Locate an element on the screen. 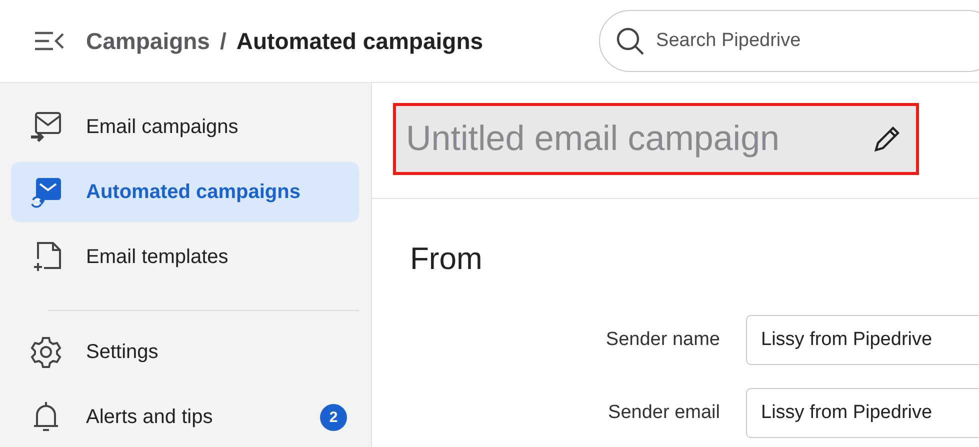 This screenshot has height=447, width=979. sidebar-label: Settings is located at coordinates (122, 352).